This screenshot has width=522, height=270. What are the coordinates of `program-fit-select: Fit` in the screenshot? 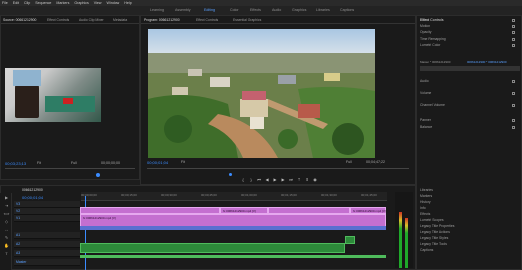 It's located at (183, 162).